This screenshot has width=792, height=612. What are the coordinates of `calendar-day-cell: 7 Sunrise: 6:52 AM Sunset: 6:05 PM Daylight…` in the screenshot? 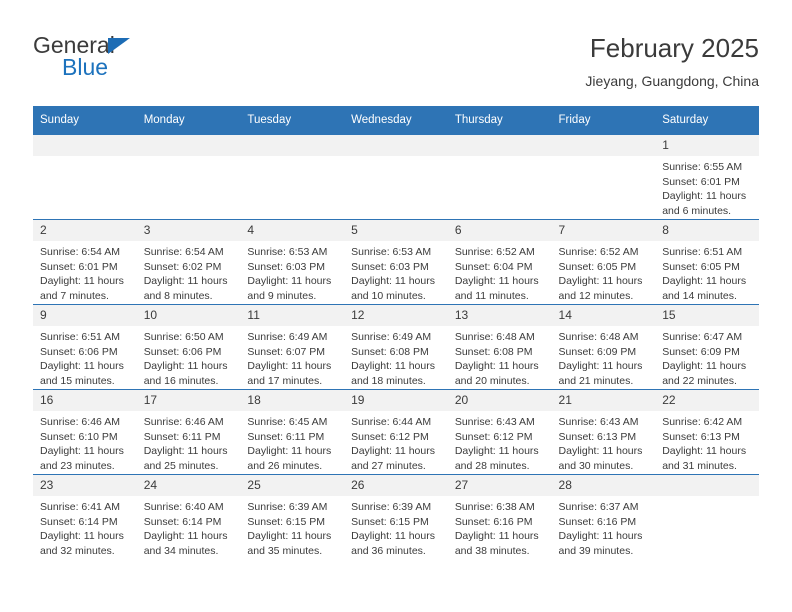 It's located at (603, 262).